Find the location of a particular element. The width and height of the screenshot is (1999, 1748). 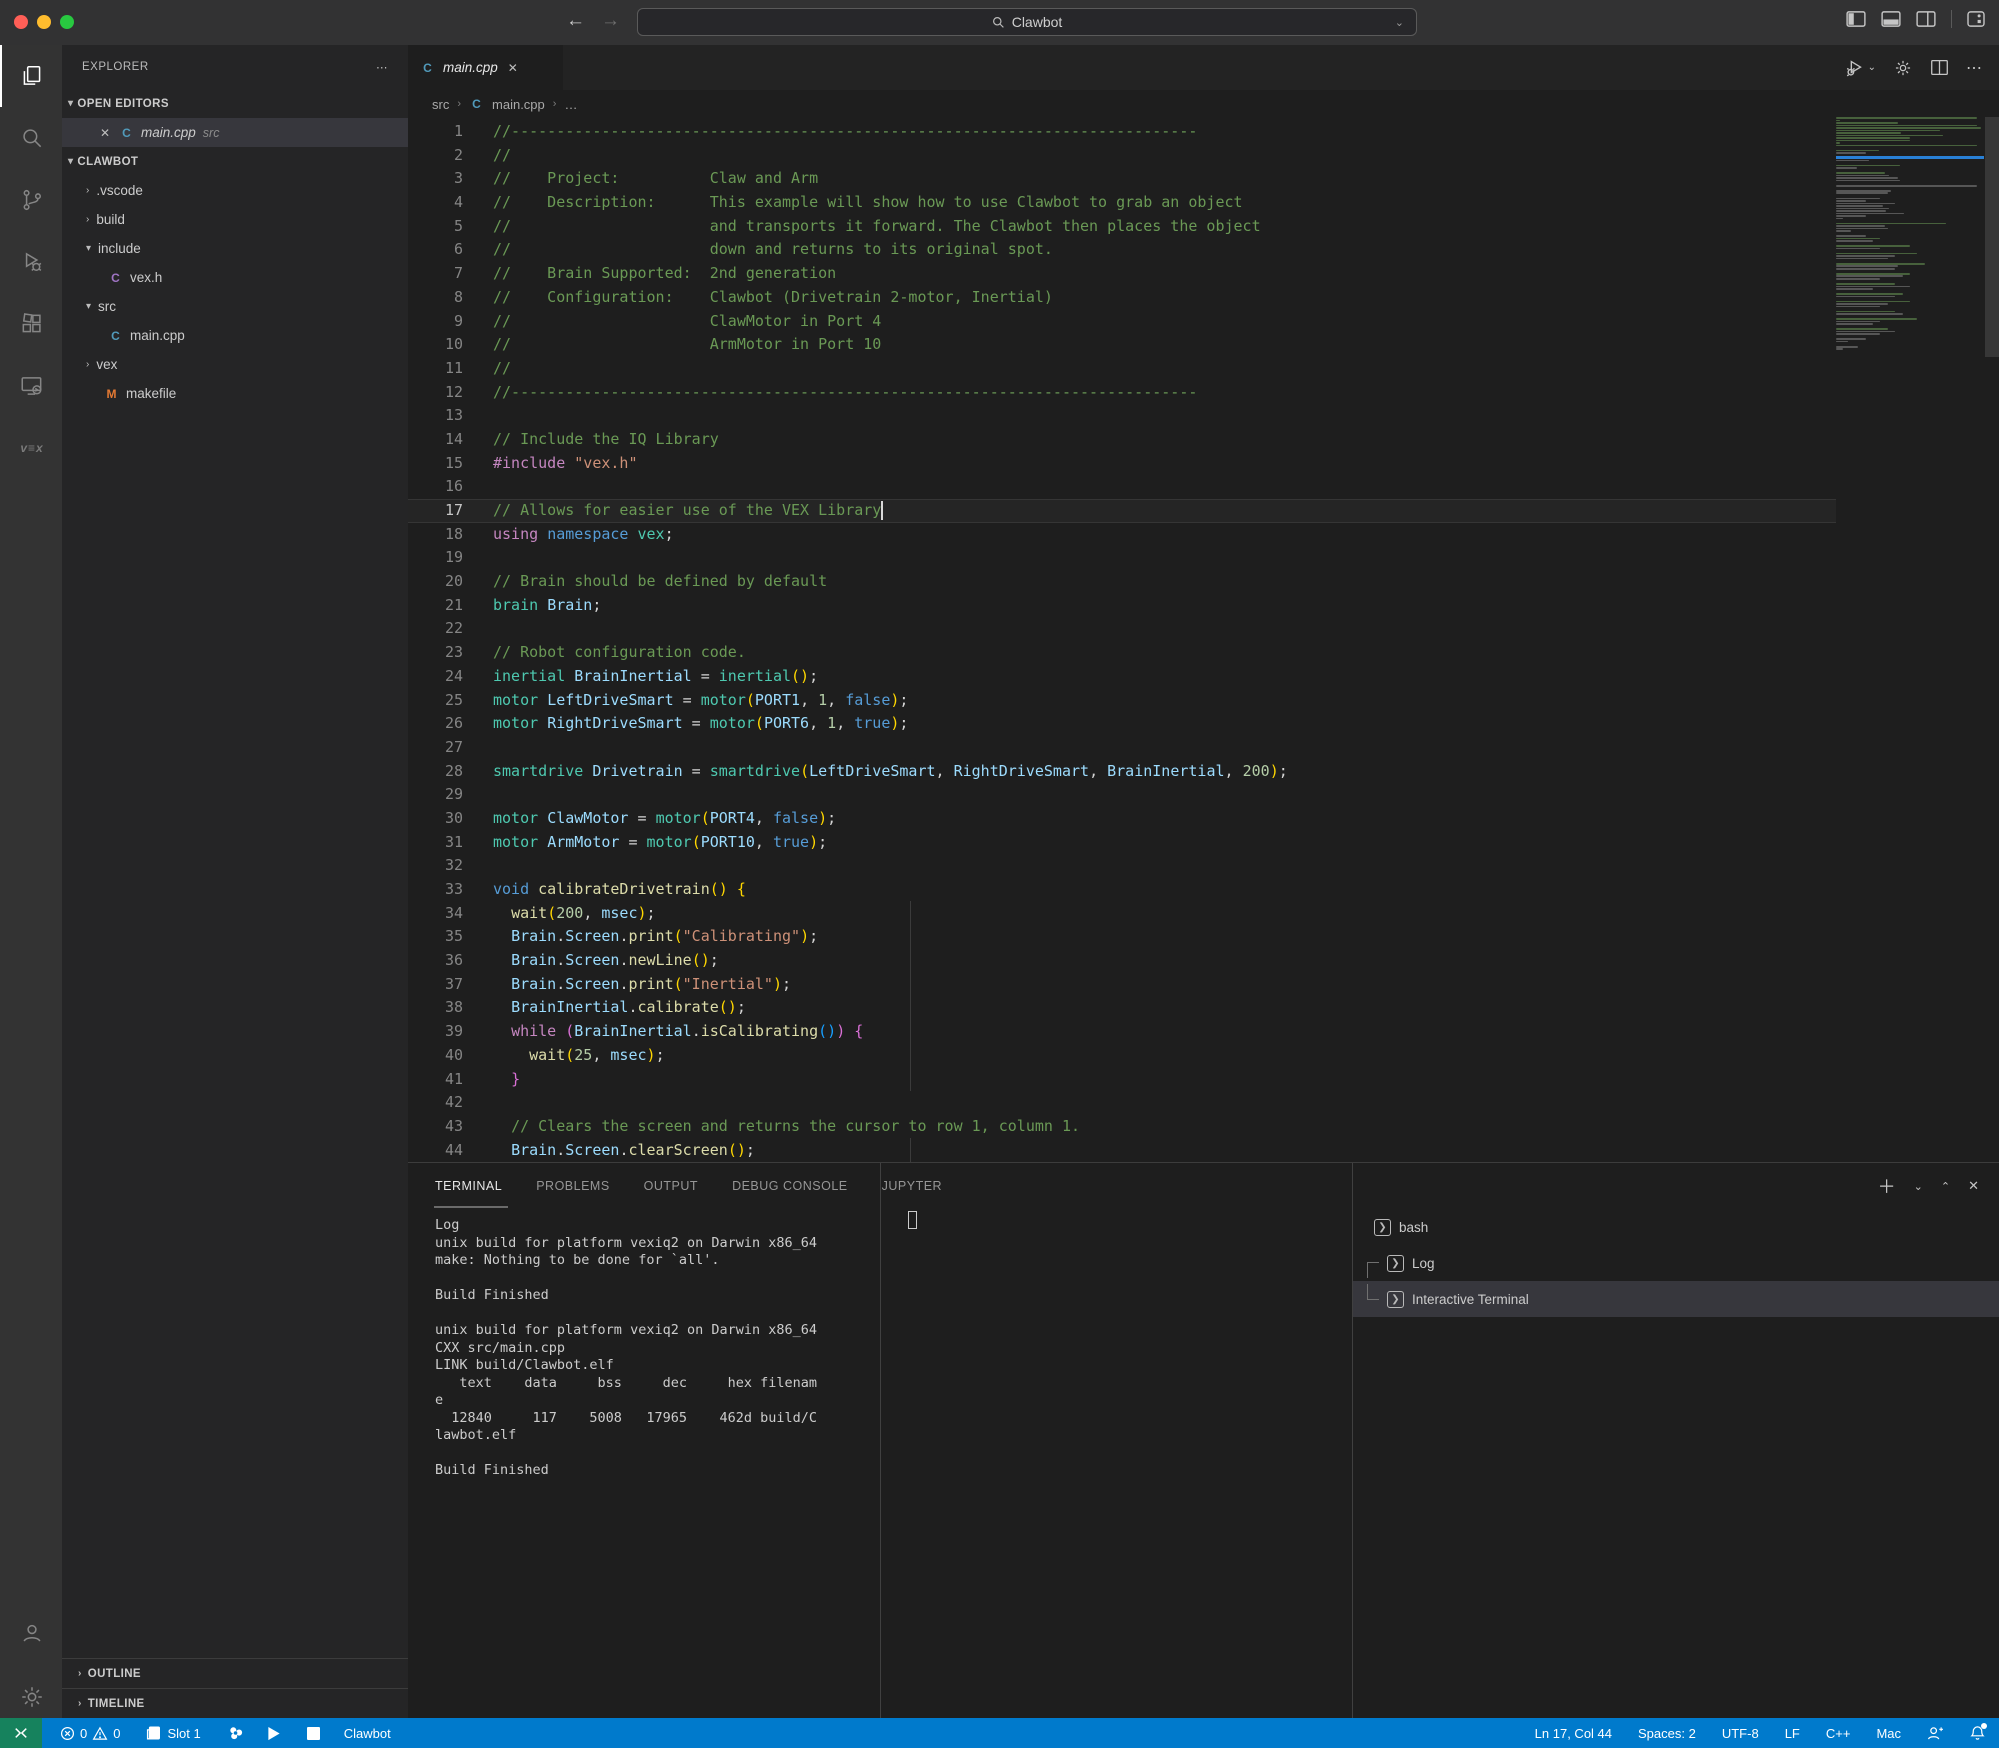

stop-program-button is located at coordinates (313, 1733).